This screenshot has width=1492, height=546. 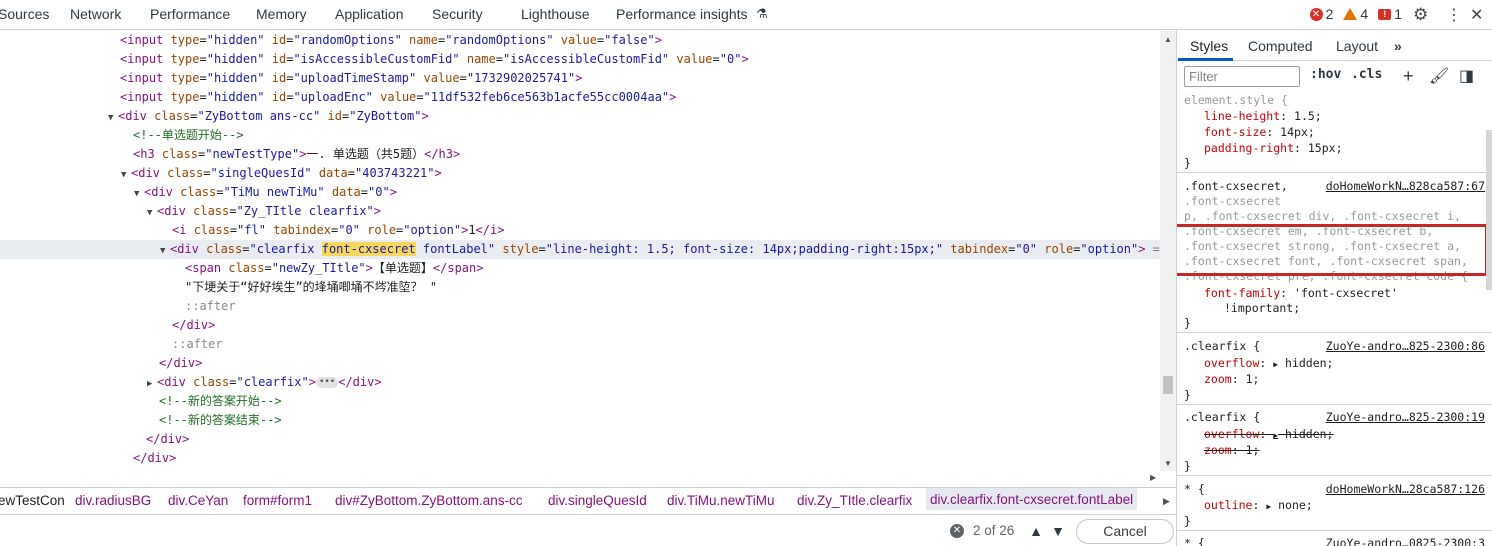 What do you see at coordinates (721, 500) in the screenshot?
I see `breadcrumb-item: div.TiMu.newTiMu` at bounding box center [721, 500].